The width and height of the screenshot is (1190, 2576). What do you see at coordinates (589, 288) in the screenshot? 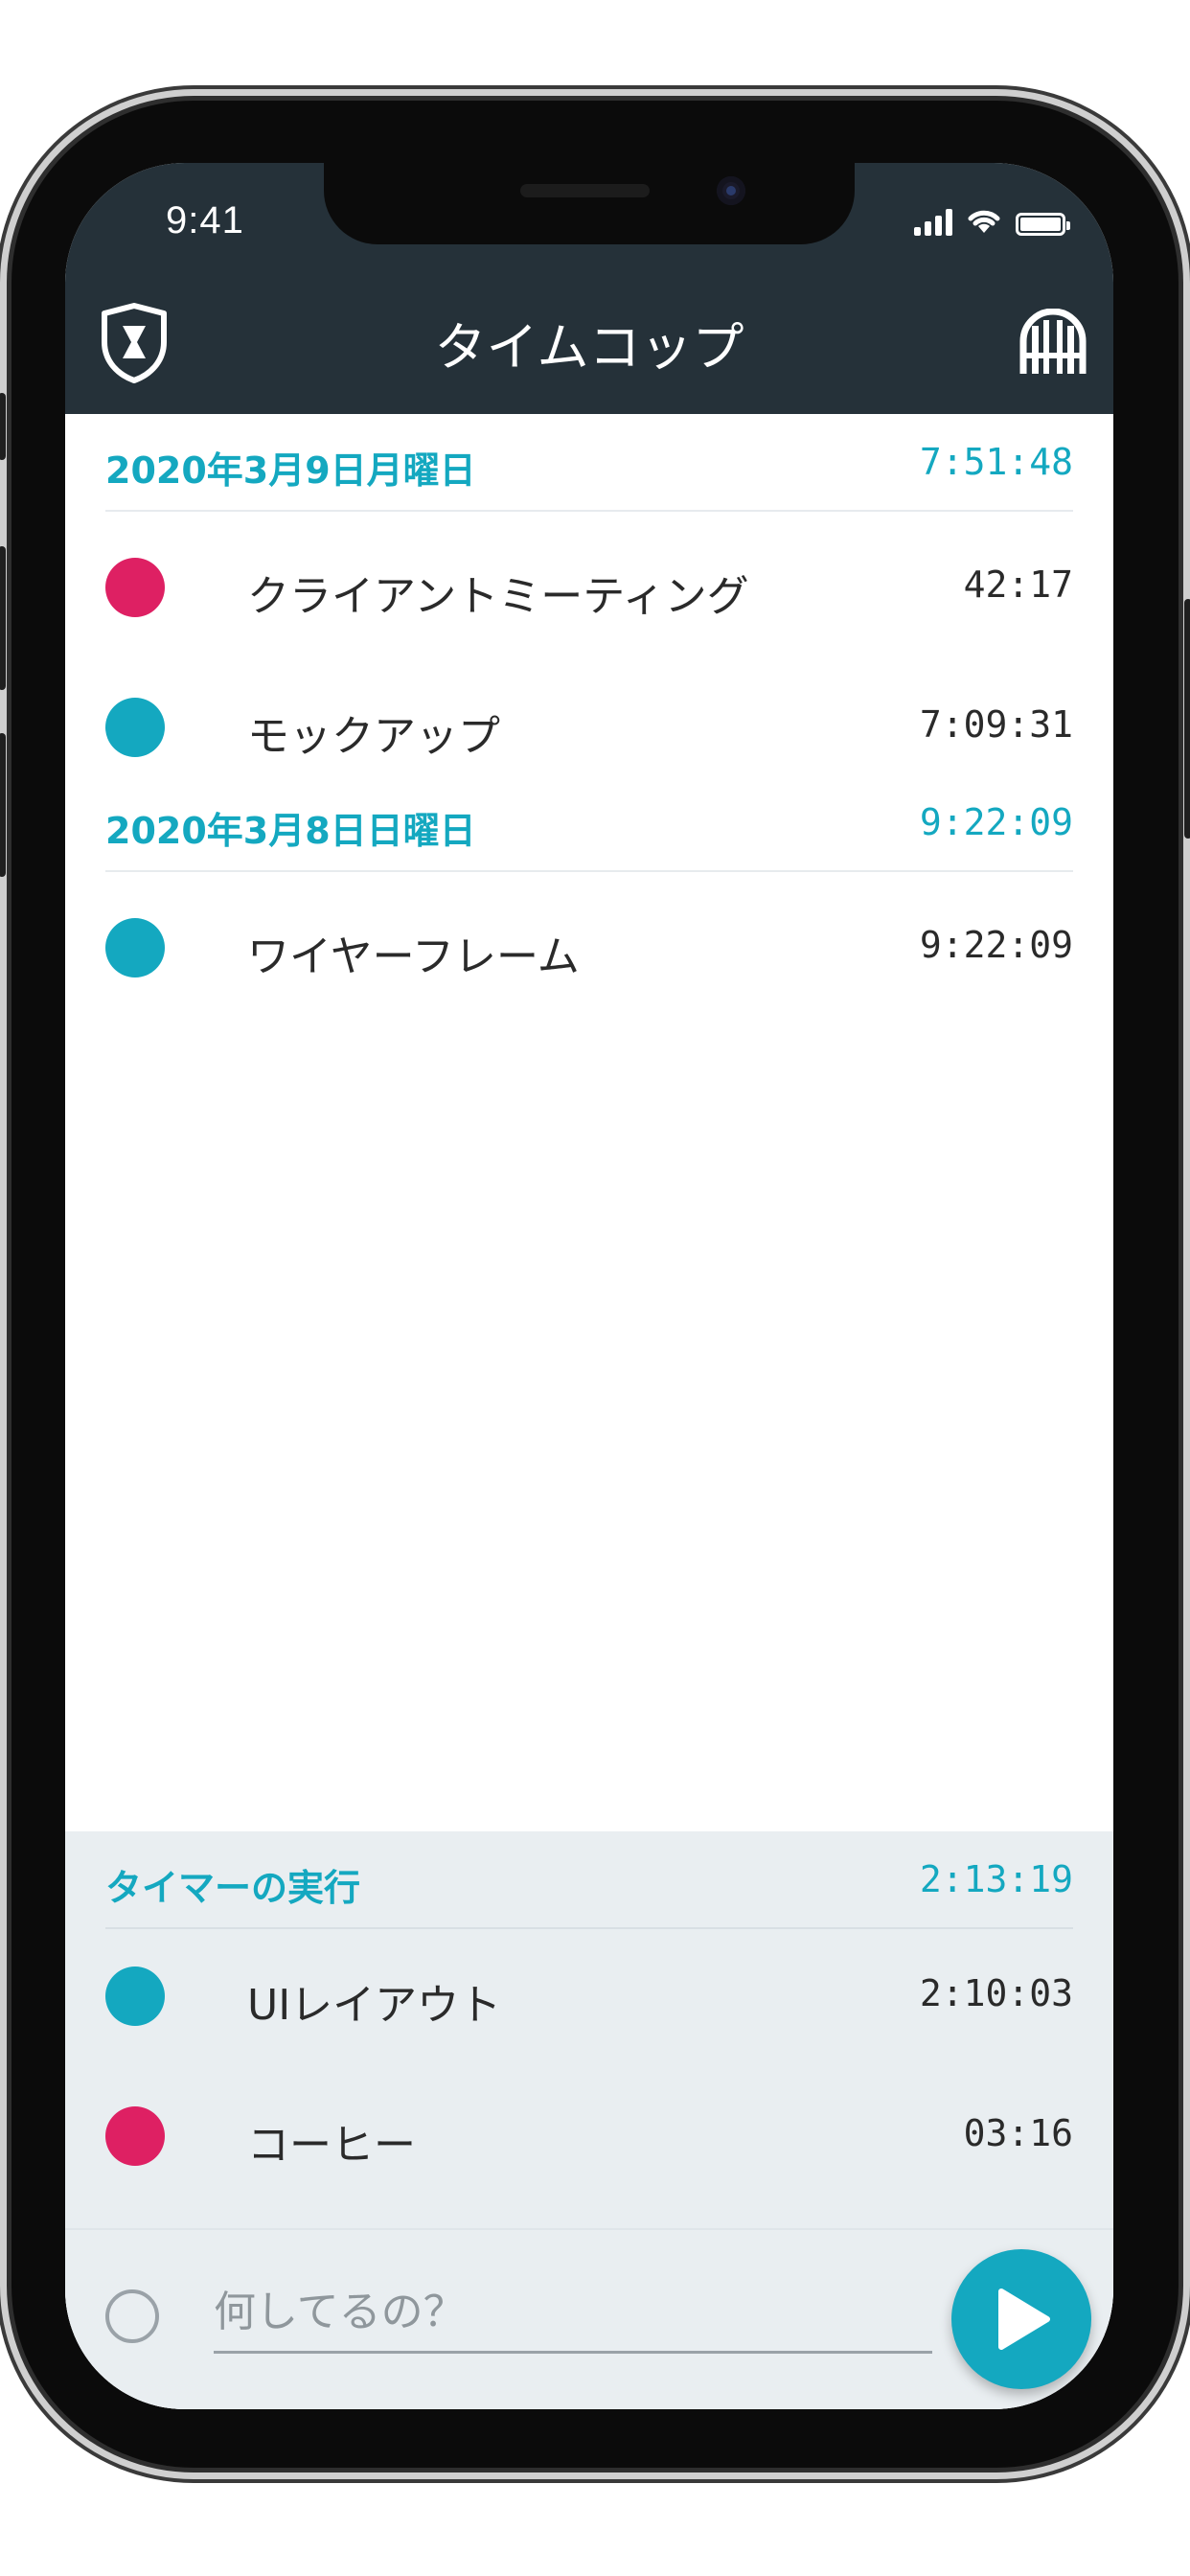
I see `app-header: 9:41 タイムコップ` at bounding box center [589, 288].